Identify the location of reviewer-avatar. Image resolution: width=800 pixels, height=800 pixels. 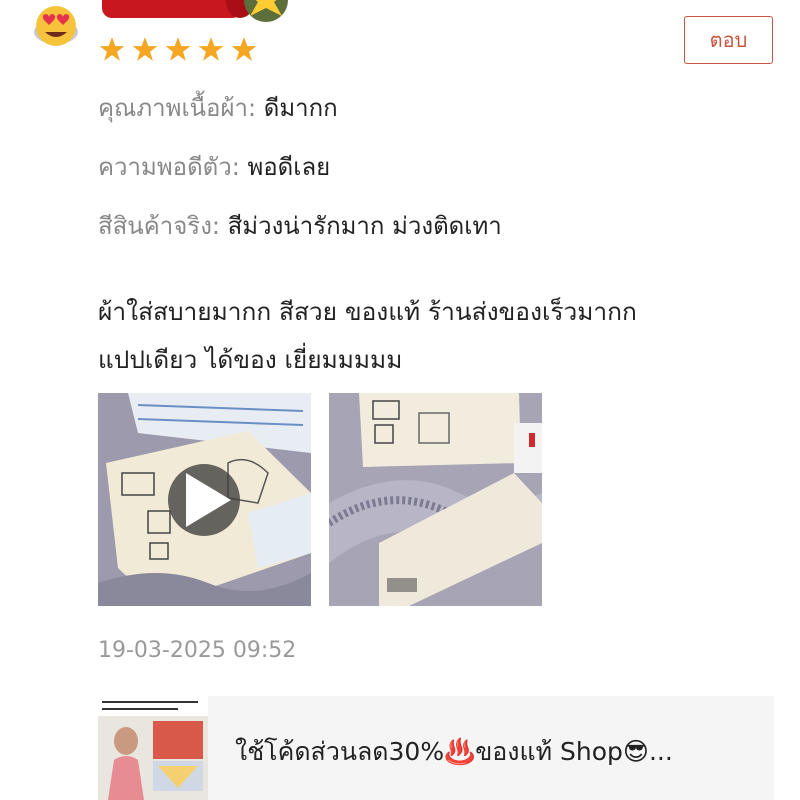
(56, 26).